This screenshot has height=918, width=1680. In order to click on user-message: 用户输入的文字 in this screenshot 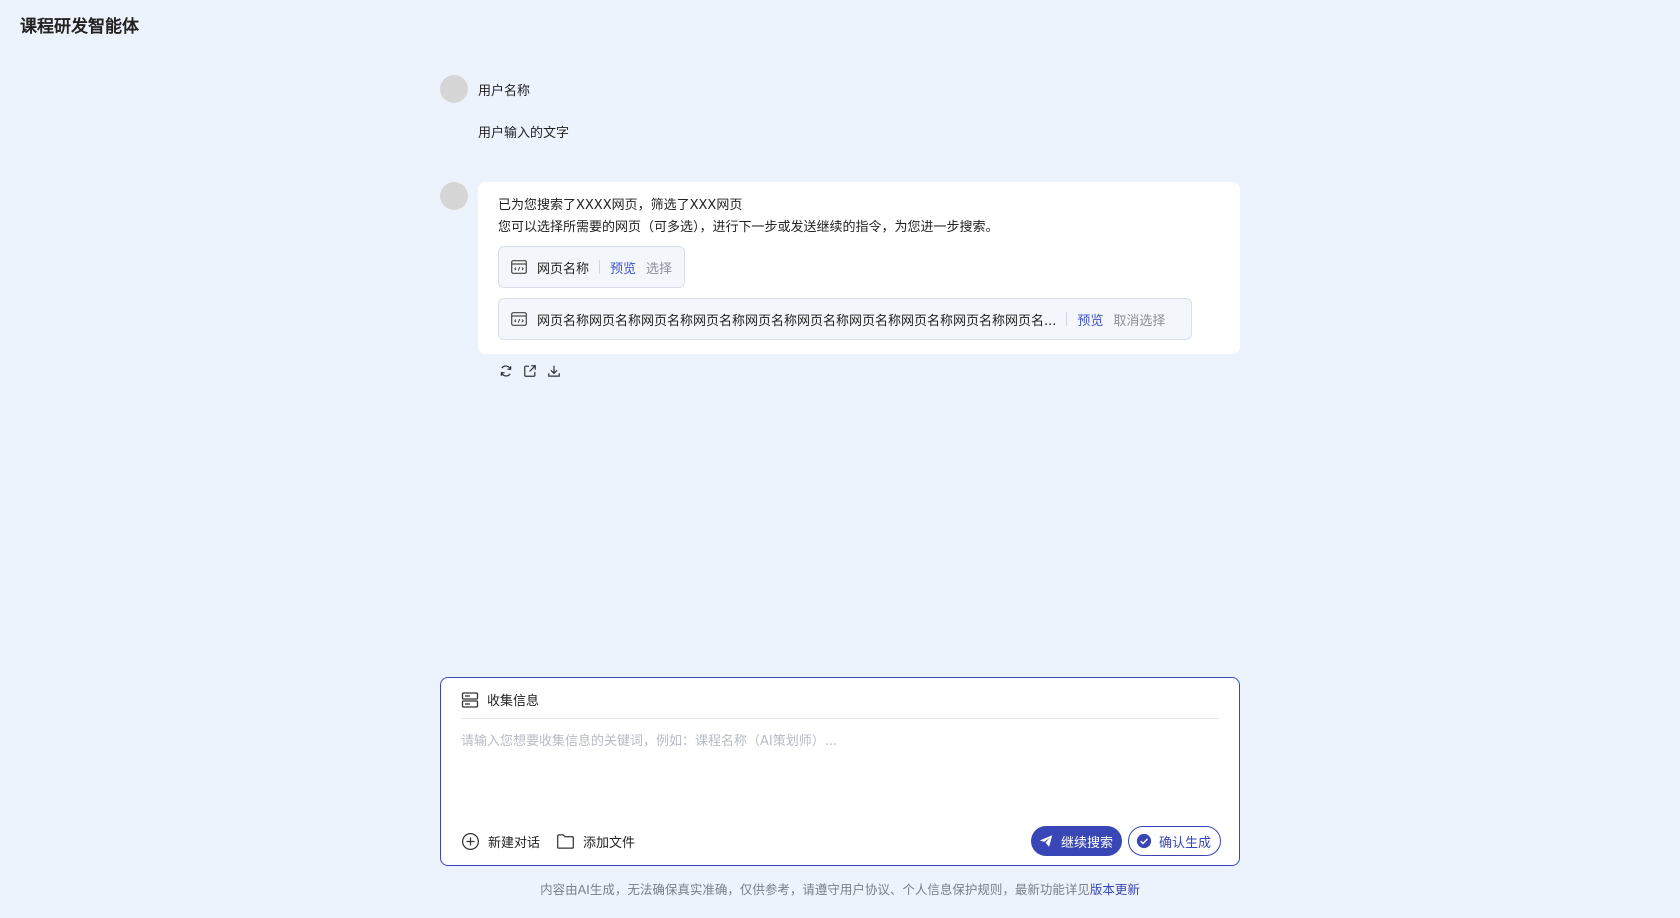, I will do `click(524, 133)`.